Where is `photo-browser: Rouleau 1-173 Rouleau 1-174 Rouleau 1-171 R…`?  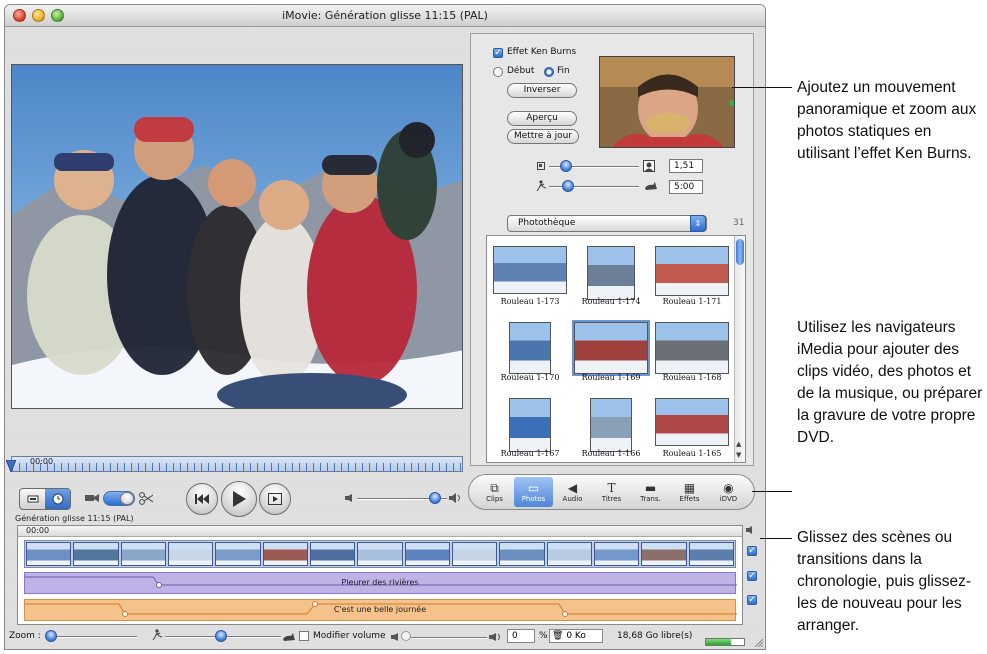 photo-browser: Rouleau 1-173 Rouleau 1-174 Rouleau 1-171 R… is located at coordinates (616, 349).